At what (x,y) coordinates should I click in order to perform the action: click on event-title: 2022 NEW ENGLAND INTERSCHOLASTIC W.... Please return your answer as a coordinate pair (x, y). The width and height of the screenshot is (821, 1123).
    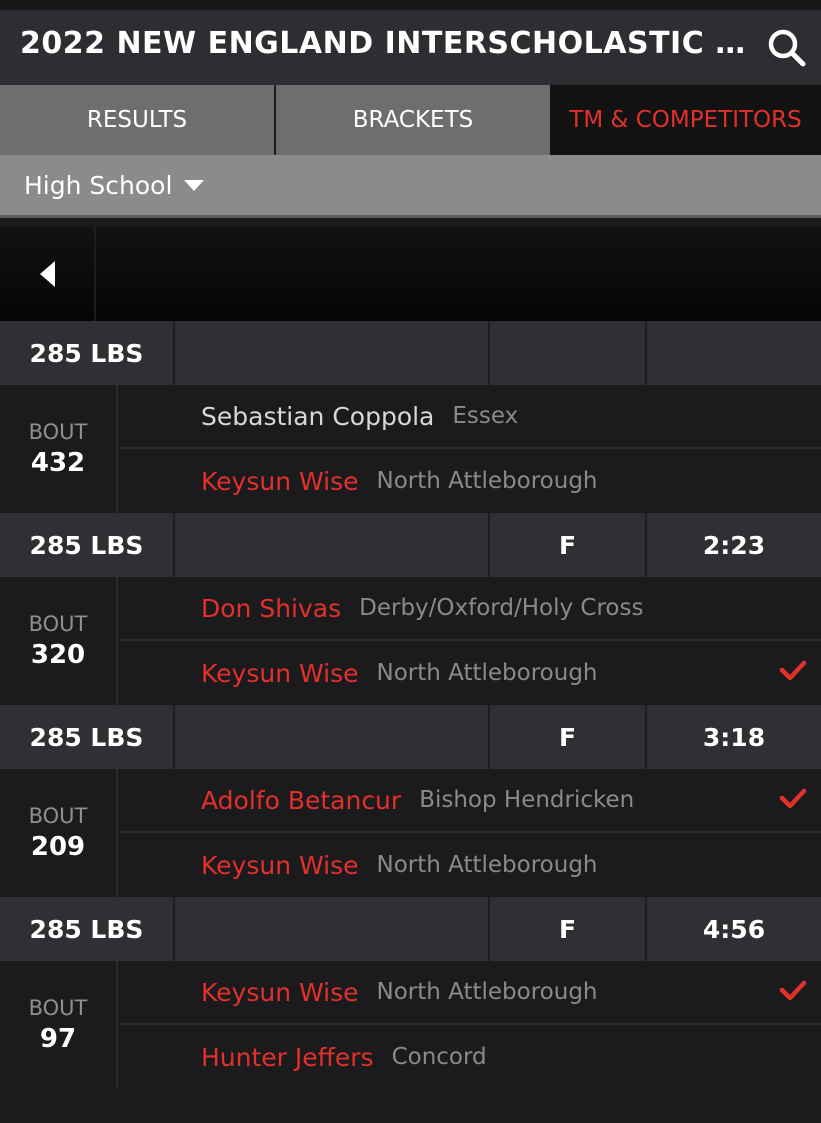
    Looking at the image, I should click on (385, 43).